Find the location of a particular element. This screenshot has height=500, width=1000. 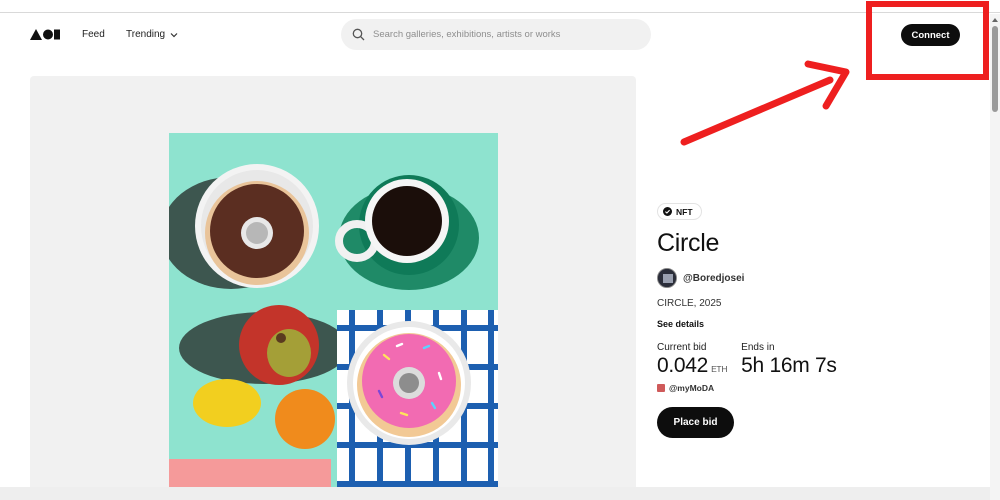

bidder-handle: @myMoDA is located at coordinates (691, 388).